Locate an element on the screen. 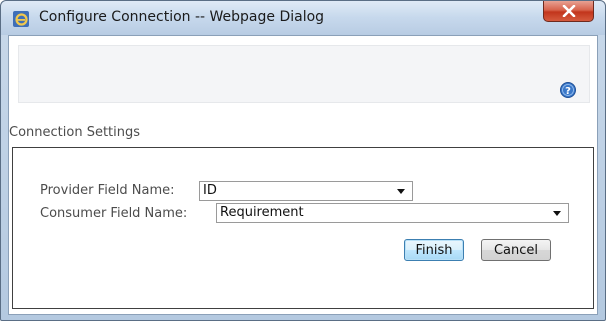 The width and height of the screenshot is (606, 321). consumer-field-select: Requirement is located at coordinates (392, 213).